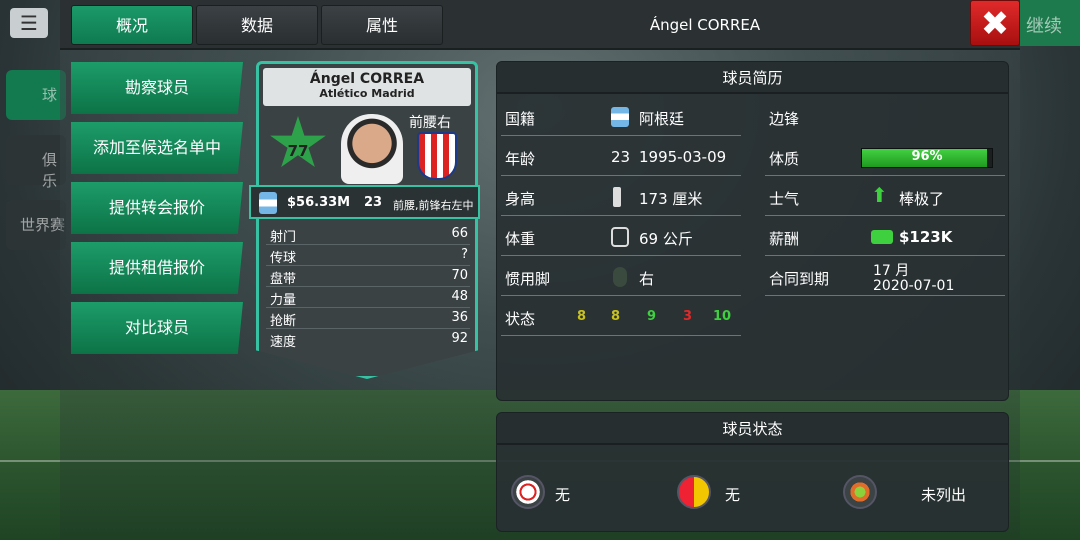  I want to click on contract-row: 合同到期 17 月 2020-07-01, so click(885, 276).